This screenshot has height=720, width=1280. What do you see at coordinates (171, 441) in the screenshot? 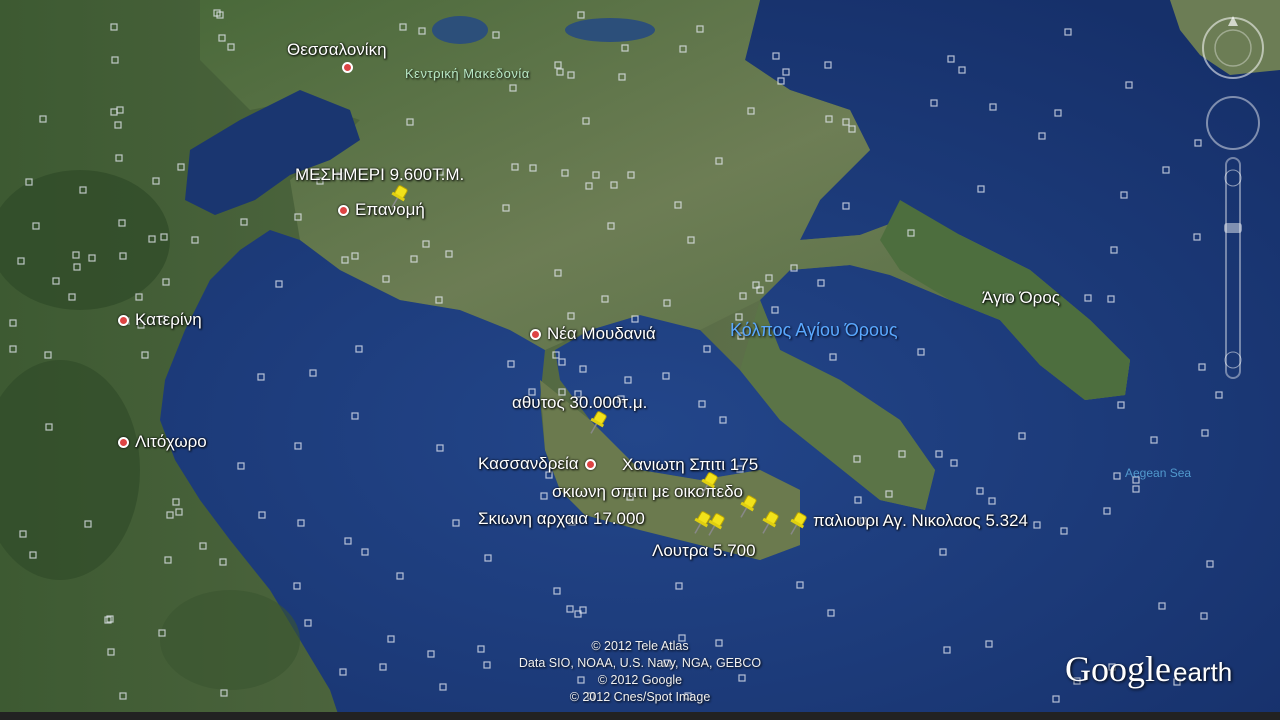
I see `place-label: Λιτόχωρο` at bounding box center [171, 441].